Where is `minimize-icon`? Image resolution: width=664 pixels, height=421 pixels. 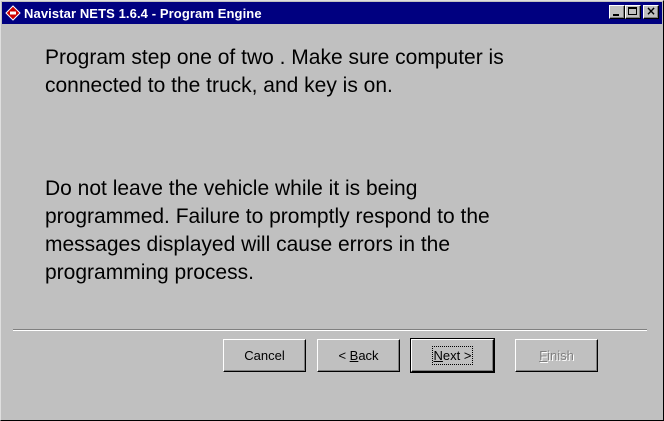 minimize-icon is located at coordinates (616, 15).